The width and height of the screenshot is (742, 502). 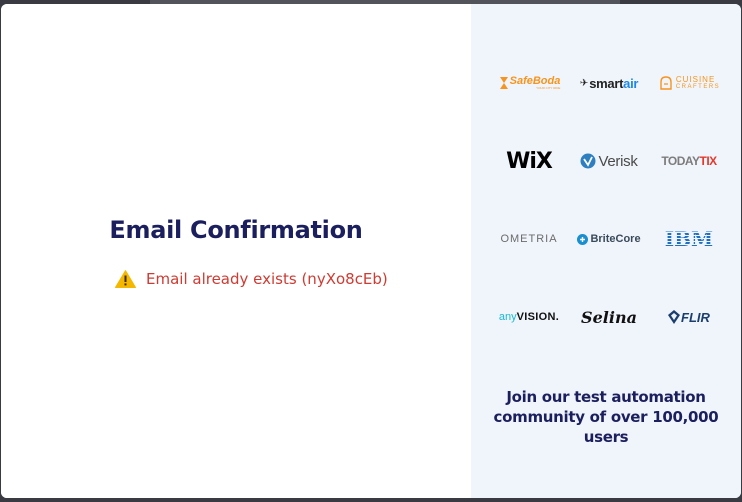 I want to click on wix-logo: WiX, so click(x=529, y=161).